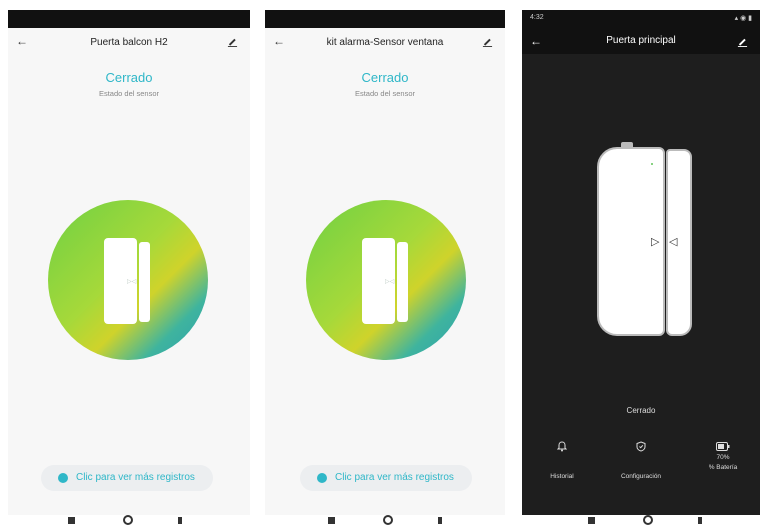 This screenshot has width=760, height=525. I want to click on battery-icon, so click(723, 446).